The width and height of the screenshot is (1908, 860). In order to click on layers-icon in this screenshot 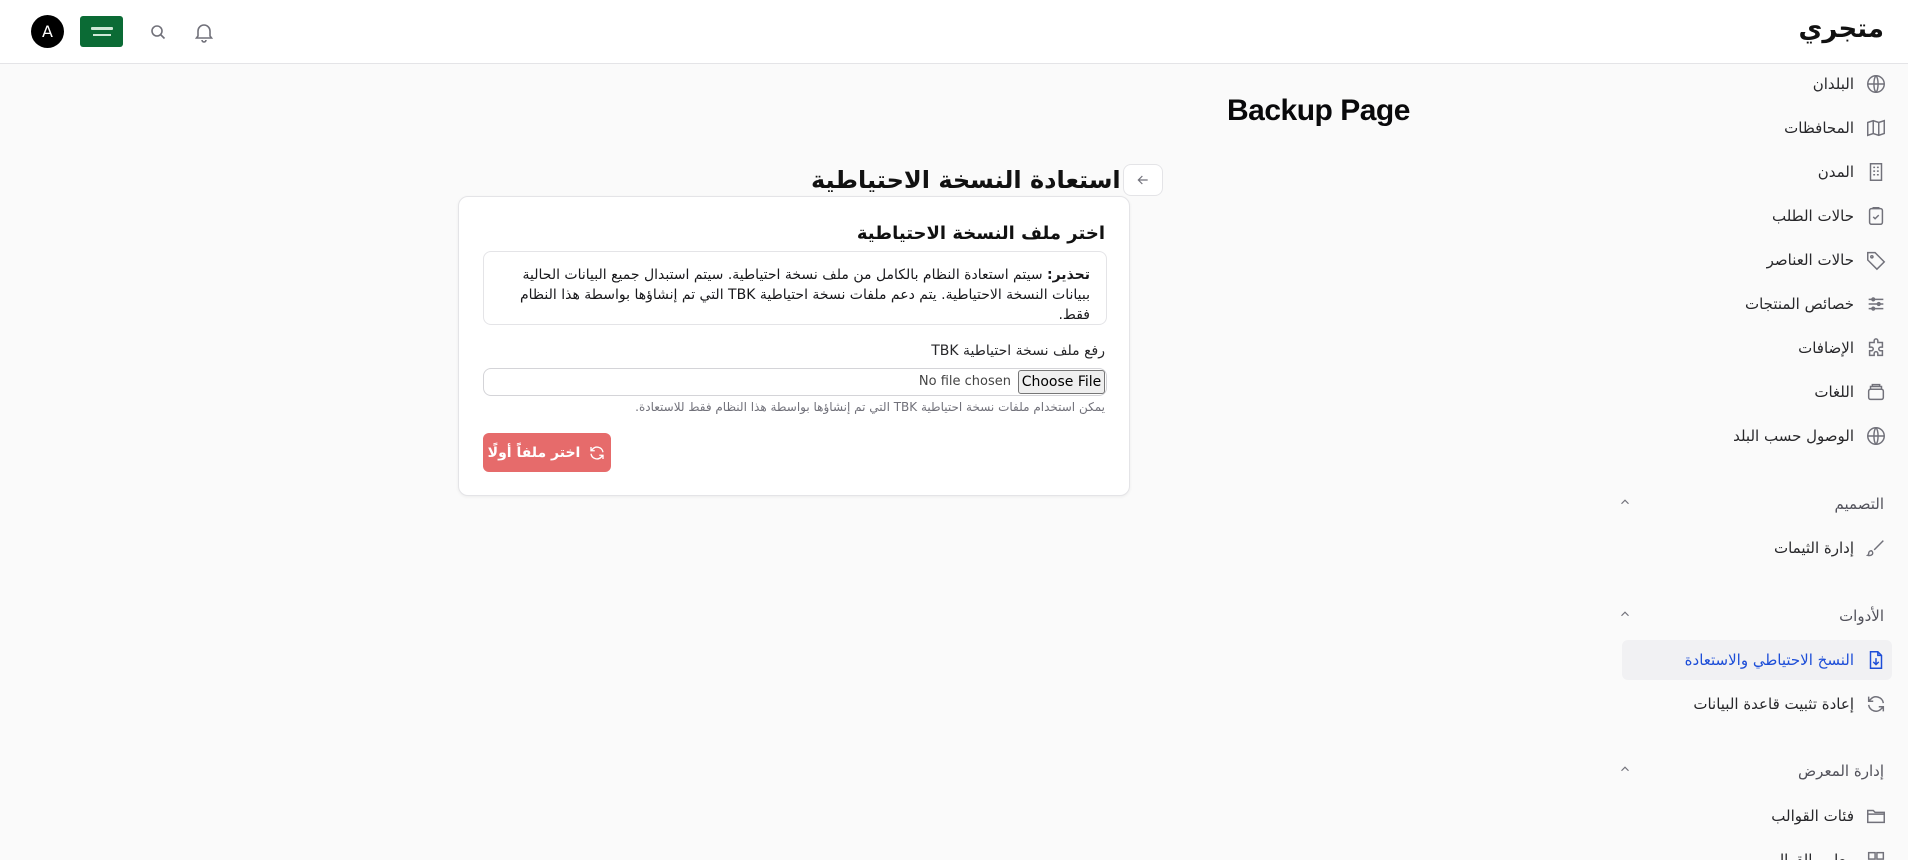, I will do `click(1876, 392)`.